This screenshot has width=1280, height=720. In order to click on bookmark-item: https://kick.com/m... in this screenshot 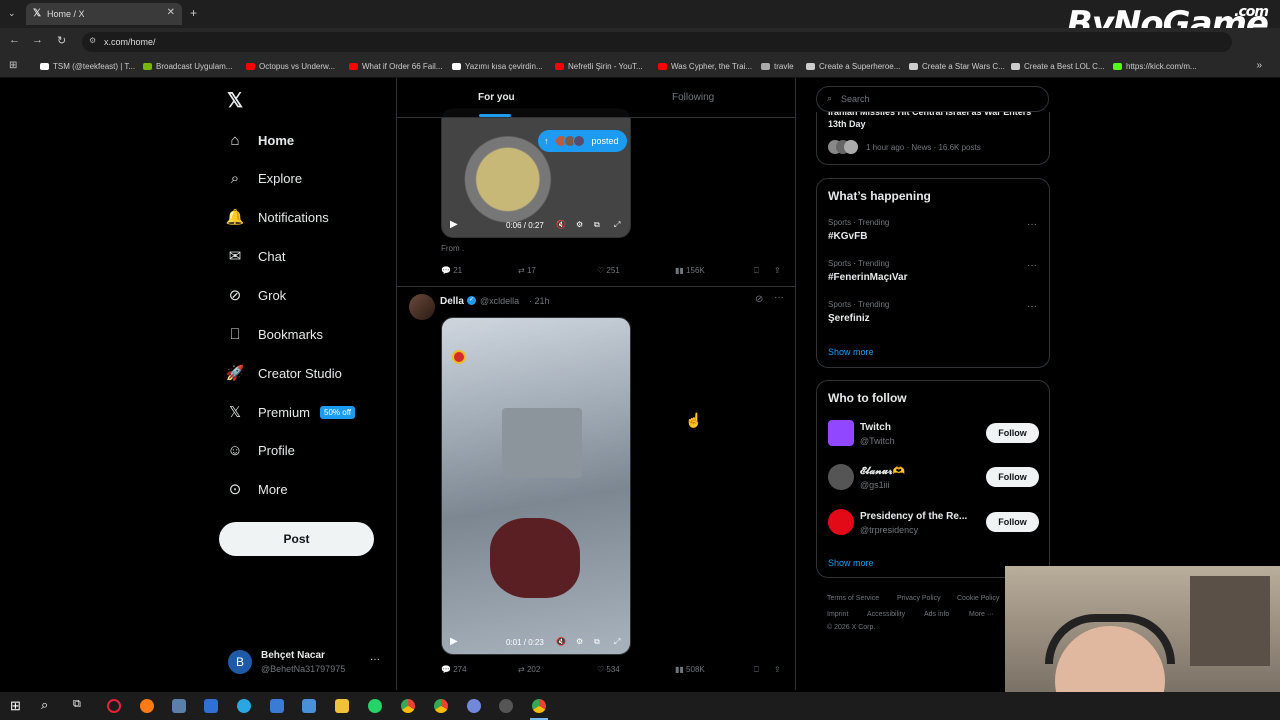, I will do `click(1155, 66)`.